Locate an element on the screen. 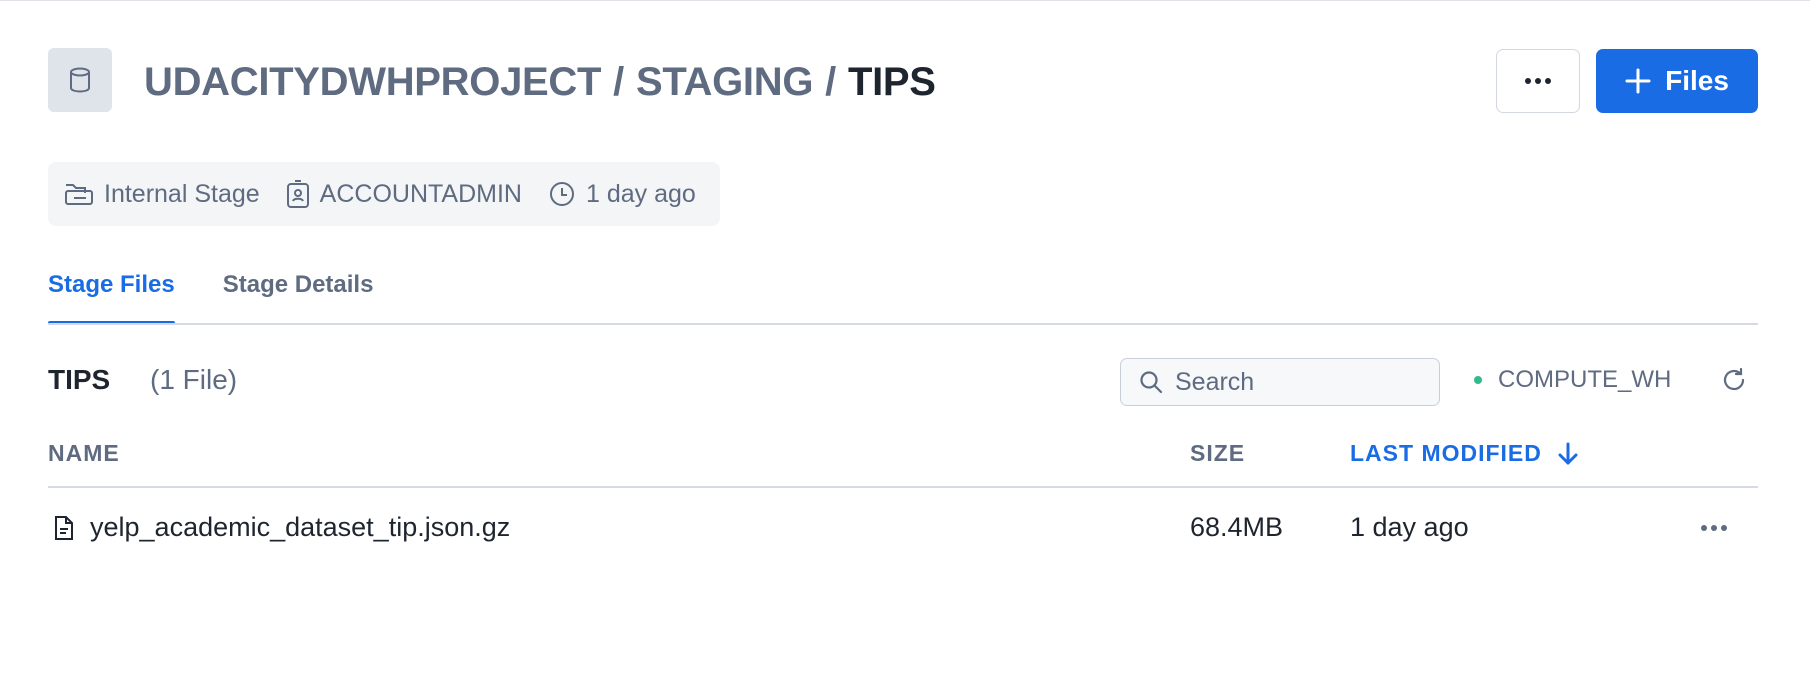  refresh-button is located at coordinates (1735, 381).